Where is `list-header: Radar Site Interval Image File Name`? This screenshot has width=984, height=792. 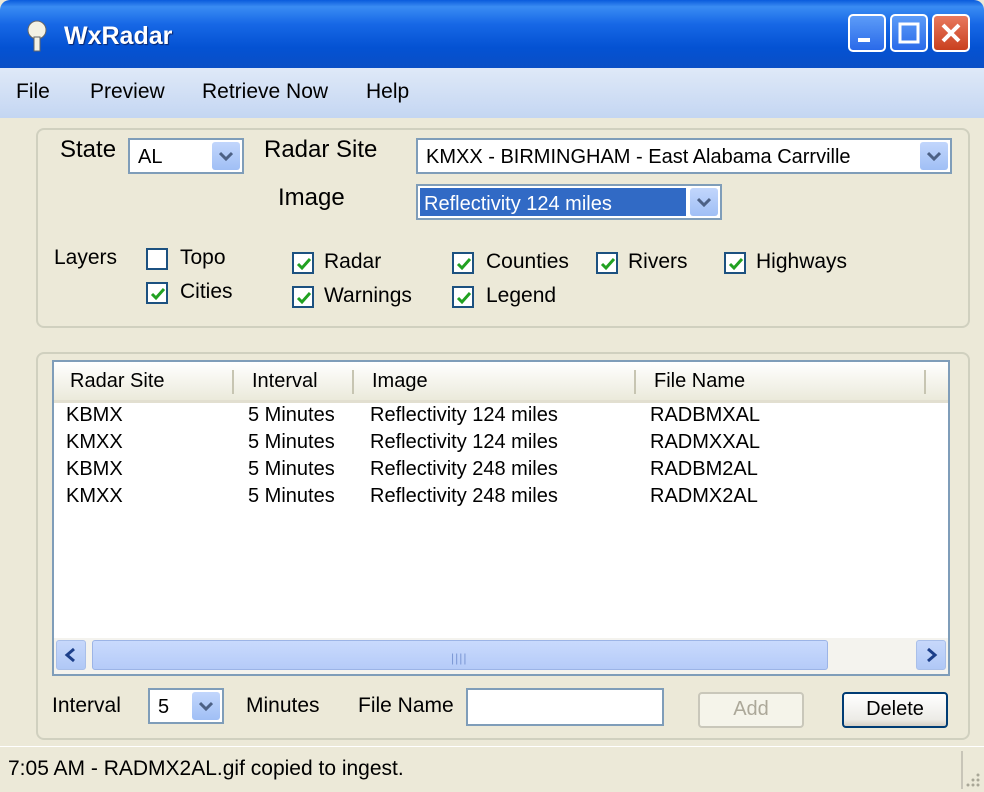 list-header: Radar Site Interval Image File Name is located at coordinates (501, 382).